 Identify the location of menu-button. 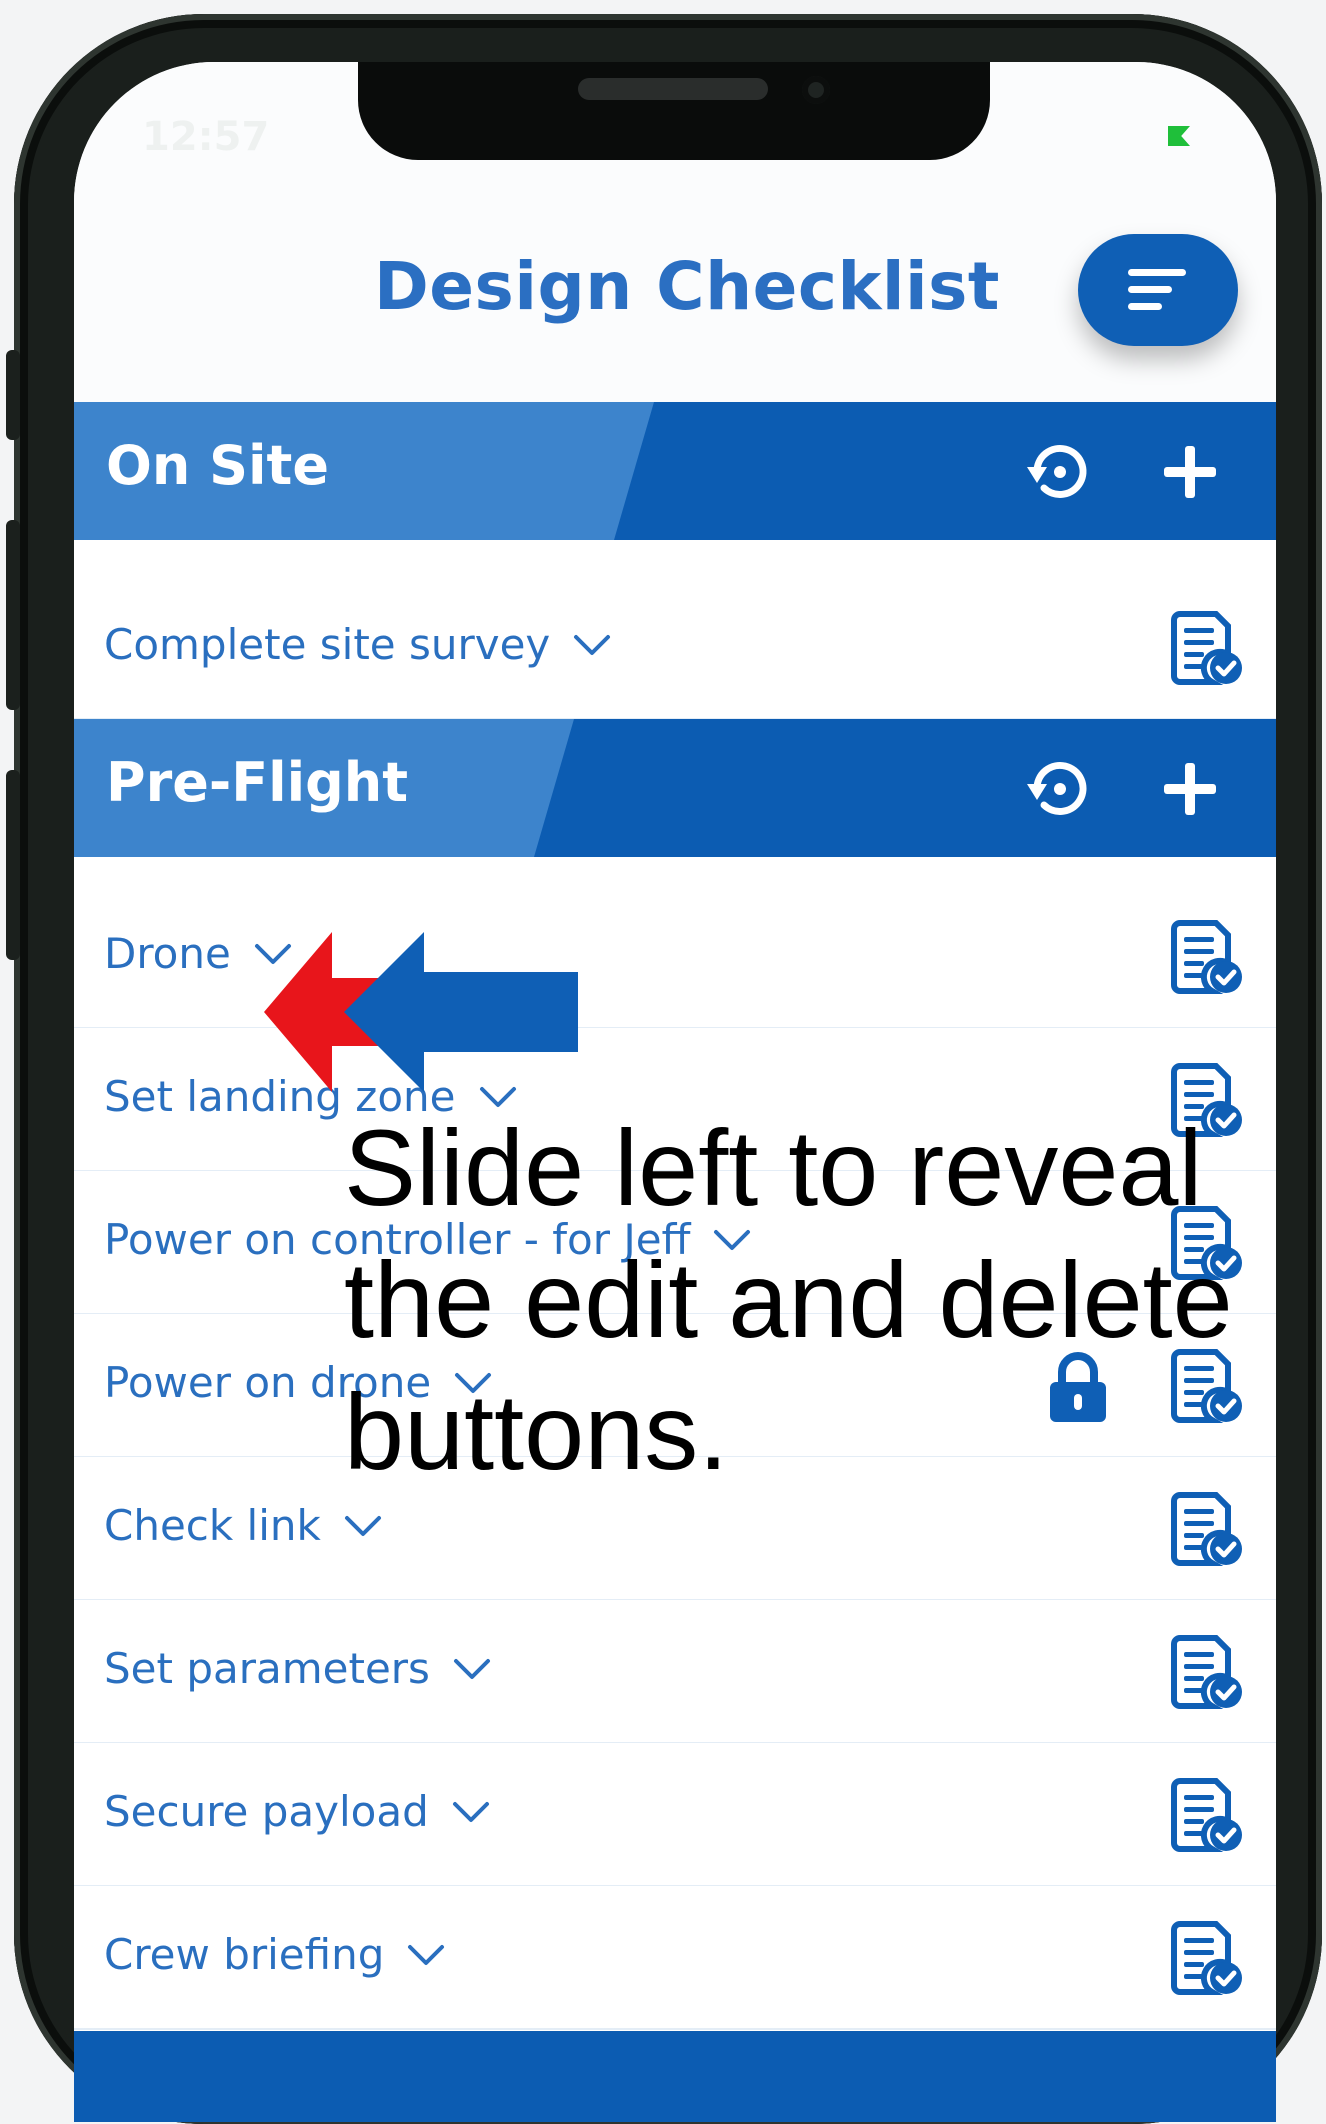
(1158, 290).